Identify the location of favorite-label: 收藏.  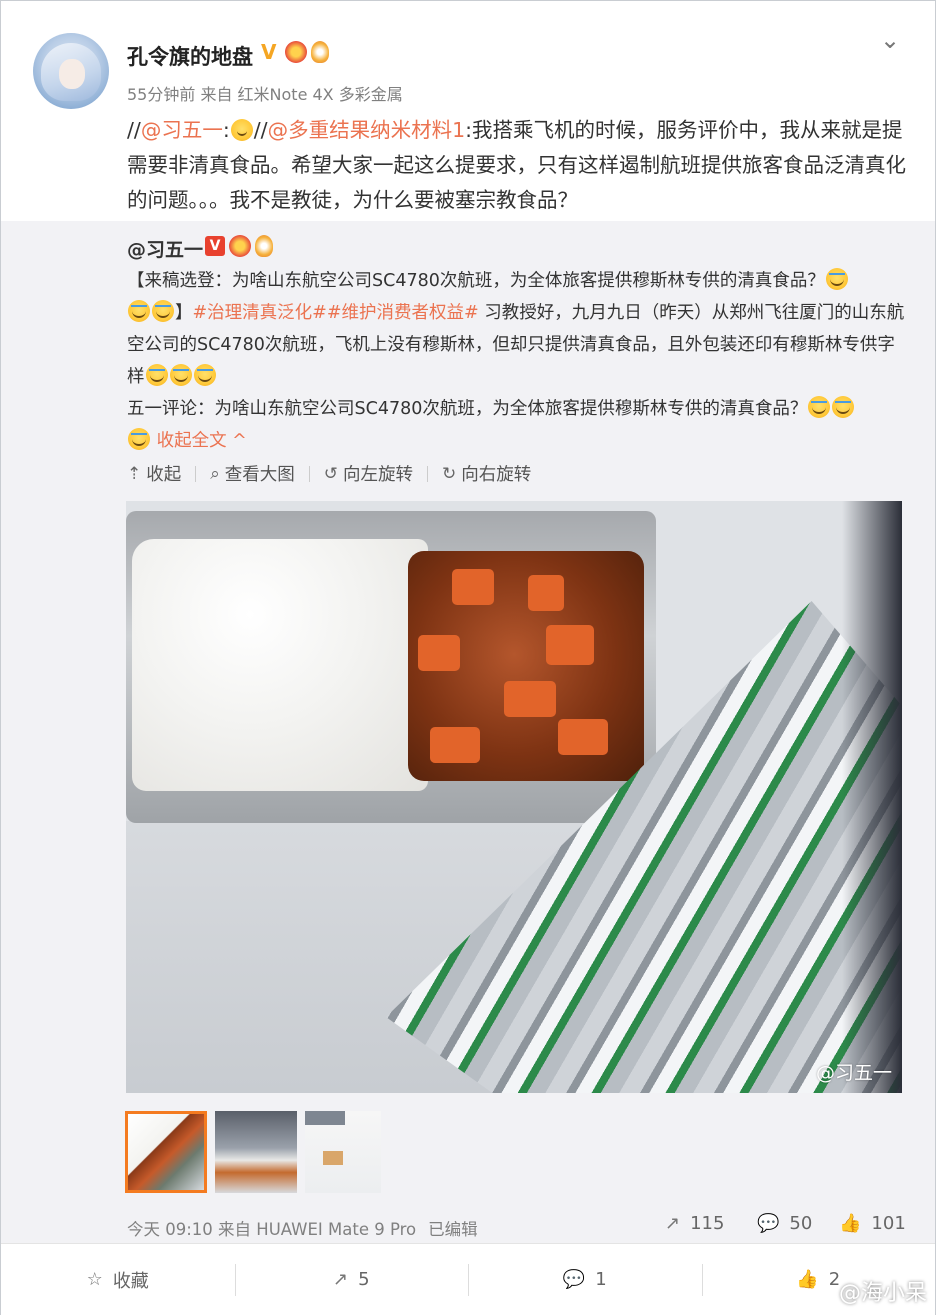
(130, 1281).